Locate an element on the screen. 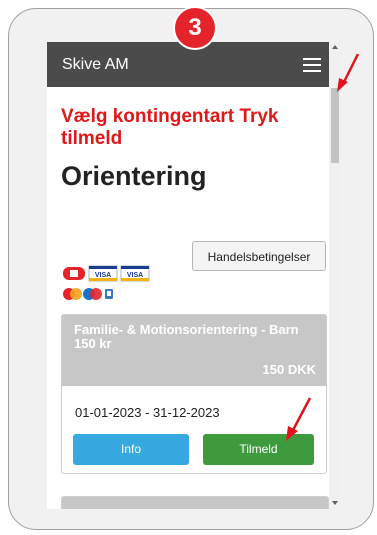 This screenshot has width=377, height=535. terms-button: Handelsbetingelser is located at coordinates (259, 256).